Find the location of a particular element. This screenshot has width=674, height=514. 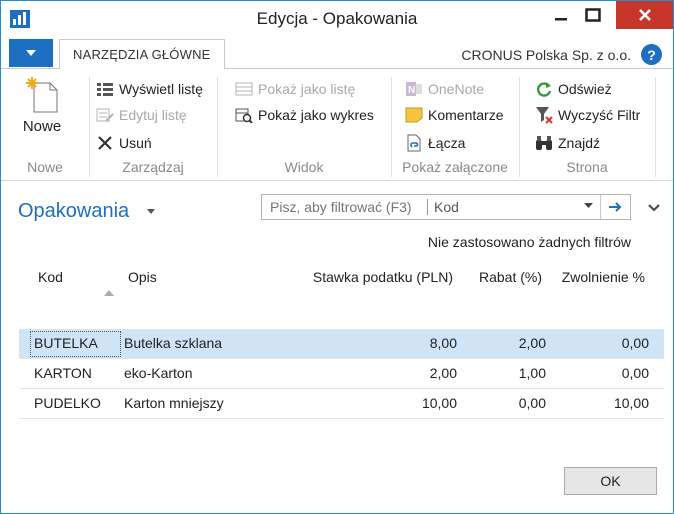

find-button: Znajdź is located at coordinates (567, 143).